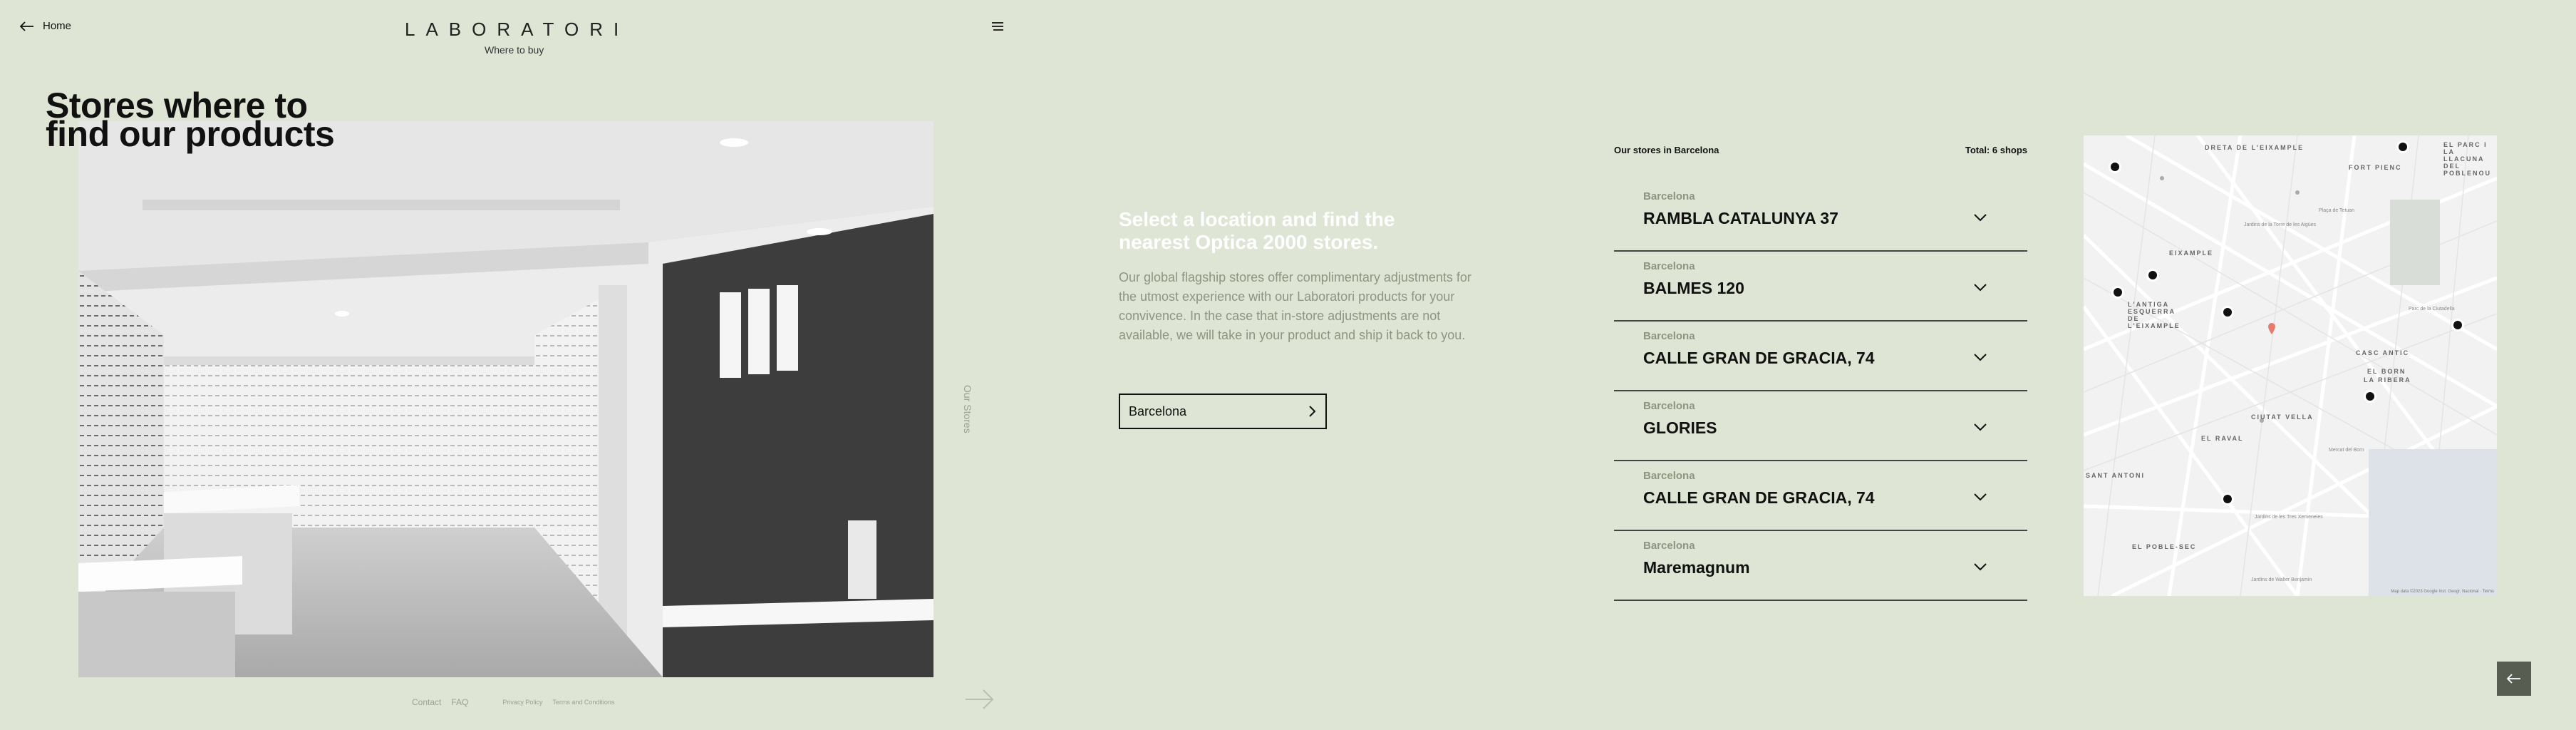 The image size is (2576, 730). I want to click on location-select: Barcelona, so click(1223, 411).